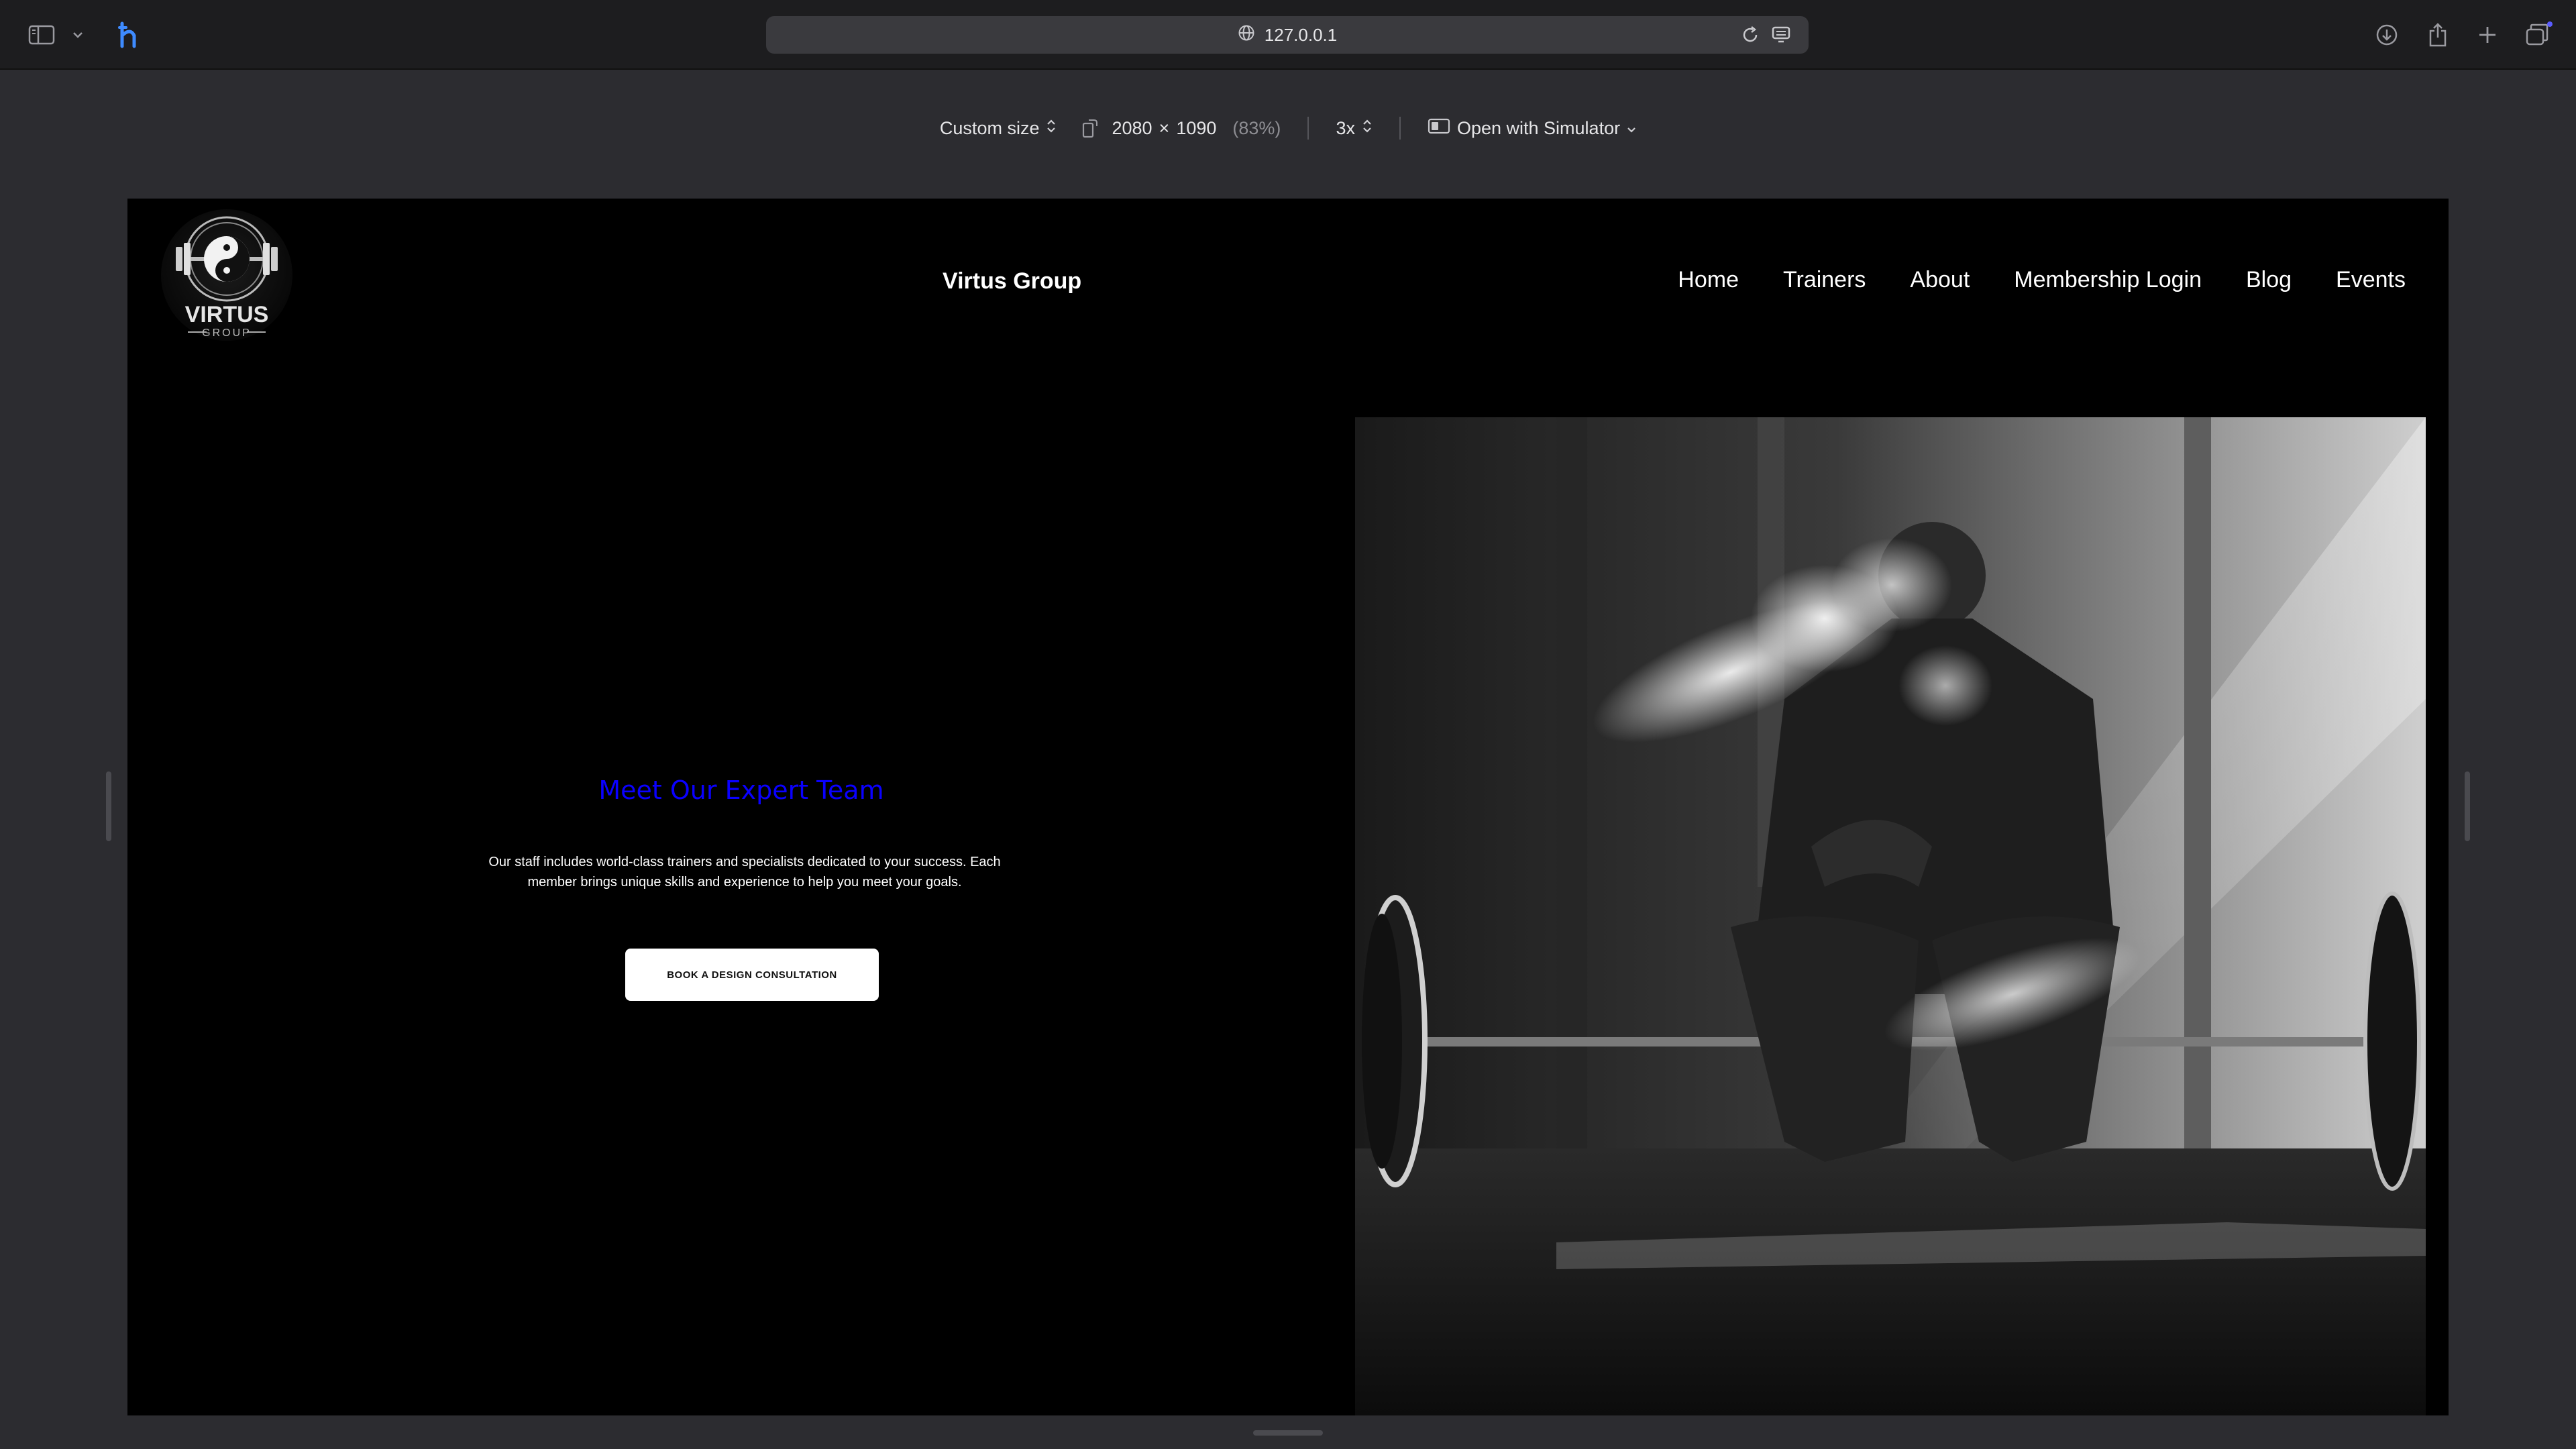  Describe the element at coordinates (1012, 281) in the screenshot. I see `site-title: Virtus Group` at that location.